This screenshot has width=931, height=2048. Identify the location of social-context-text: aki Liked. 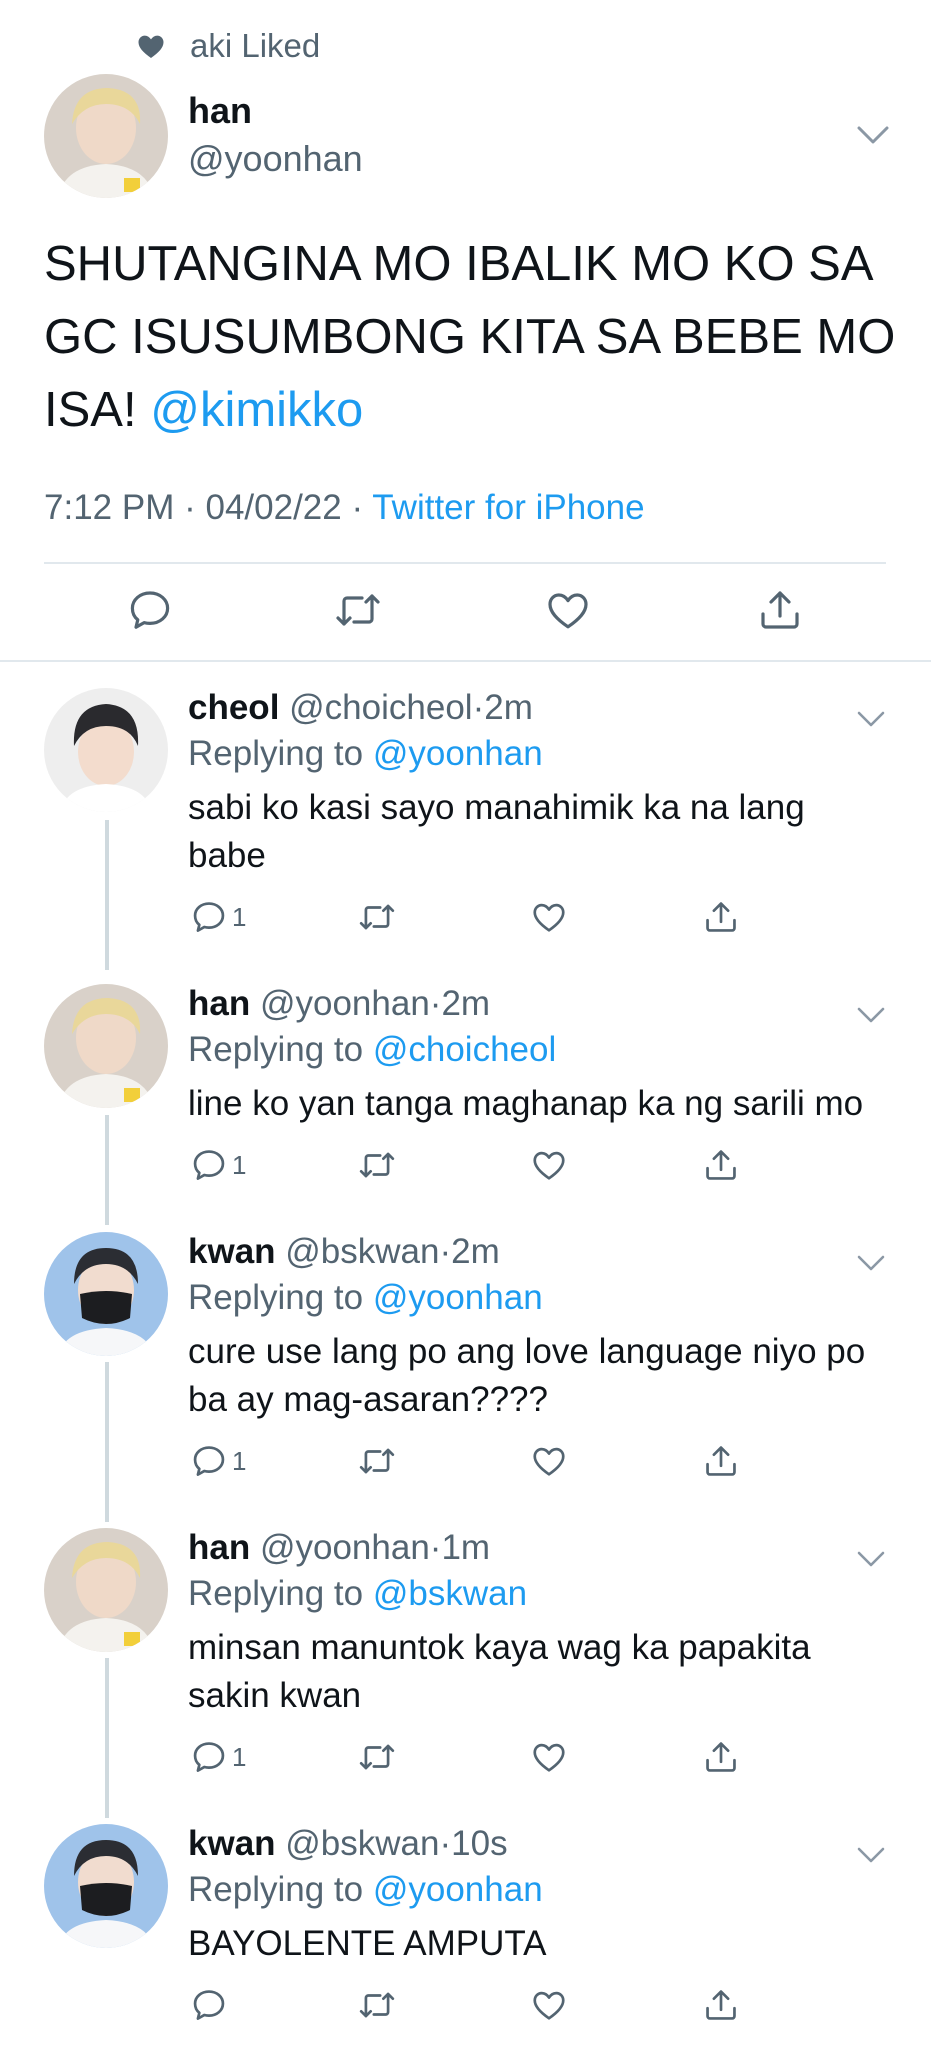
(255, 45).